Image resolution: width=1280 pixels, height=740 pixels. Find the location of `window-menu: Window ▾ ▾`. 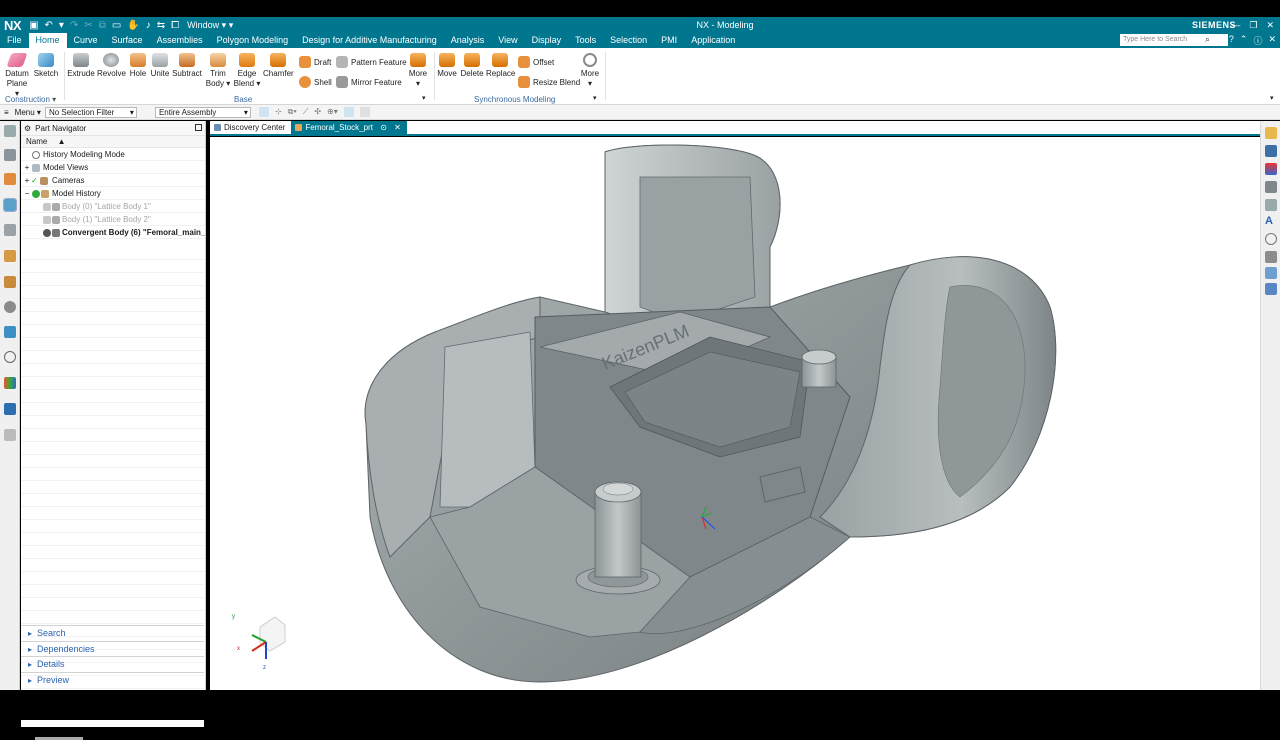

window-menu: Window ▾ ▾ is located at coordinates (210, 25).